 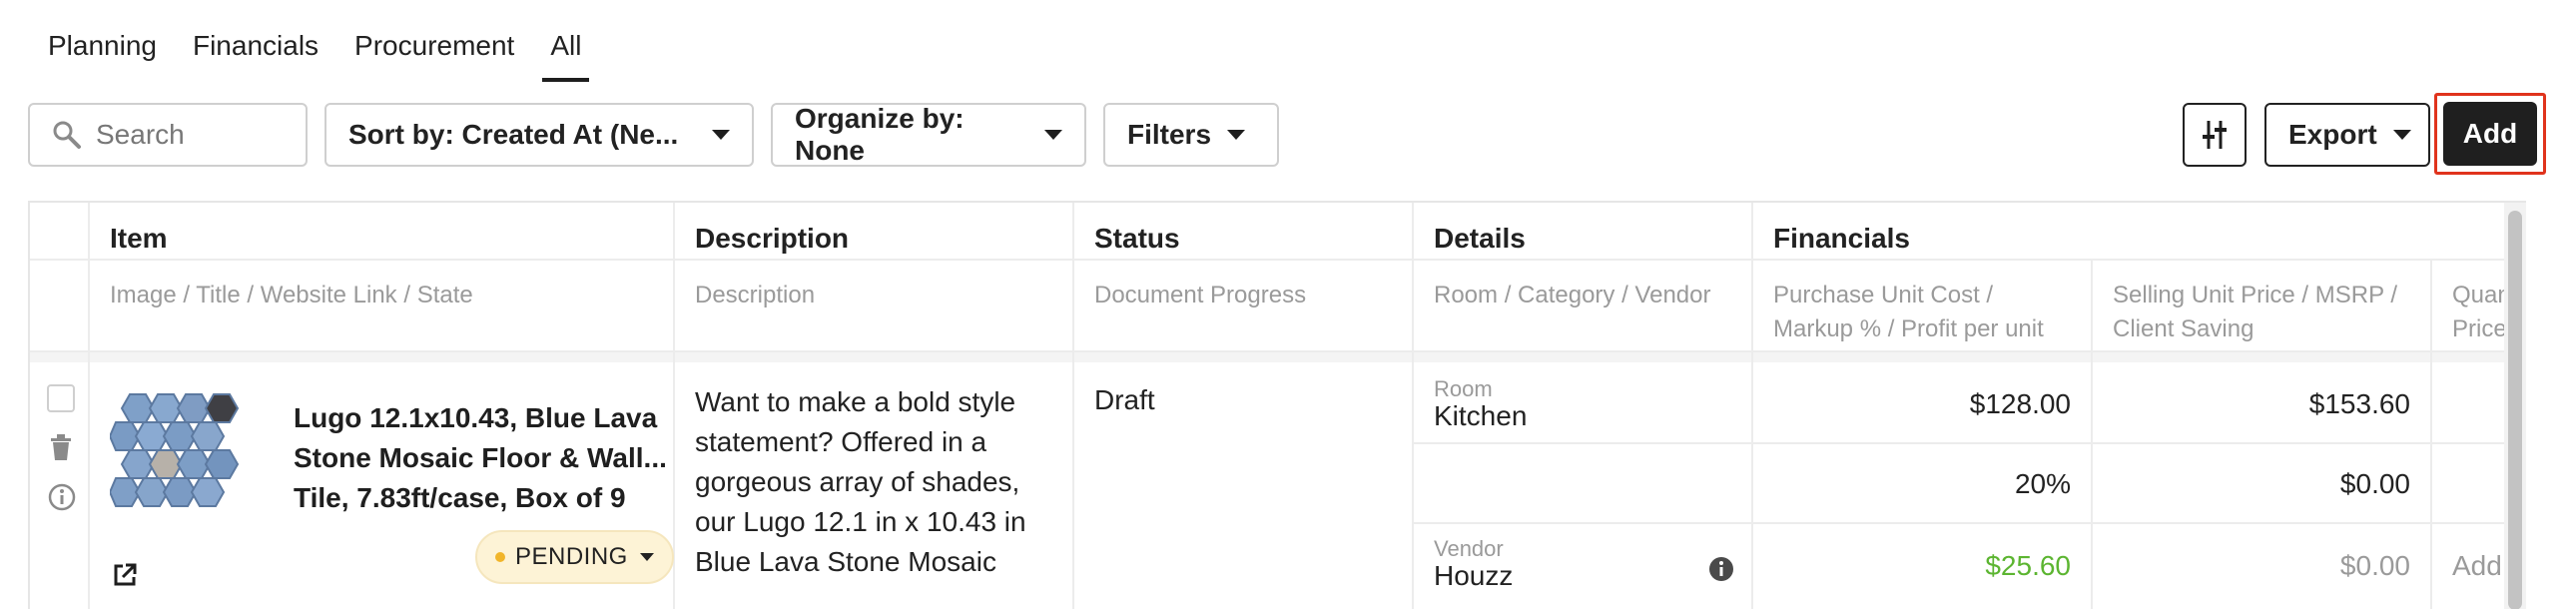 What do you see at coordinates (565, 50) in the screenshot?
I see `tab-all: All` at bounding box center [565, 50].